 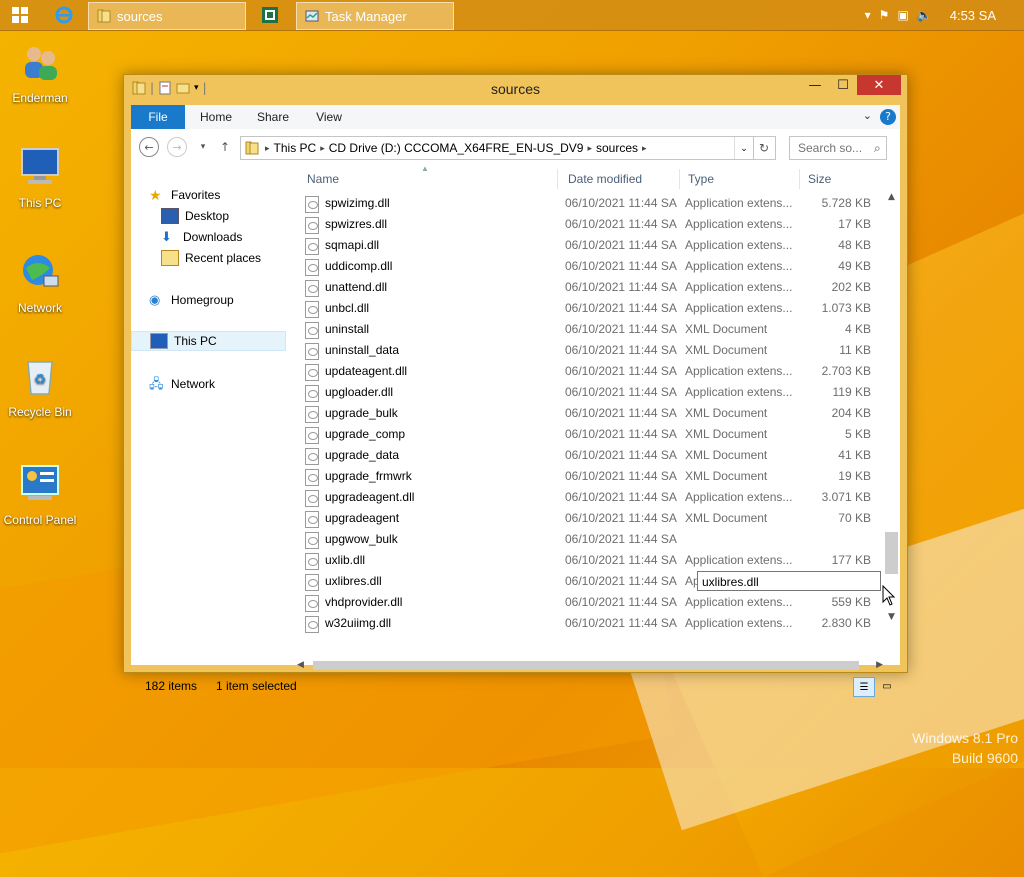 What do you see at coordinates (295, 148) in the screenshot?
I see `breadcrumb-this-pc: This PC` at bounding box center [295, 148].